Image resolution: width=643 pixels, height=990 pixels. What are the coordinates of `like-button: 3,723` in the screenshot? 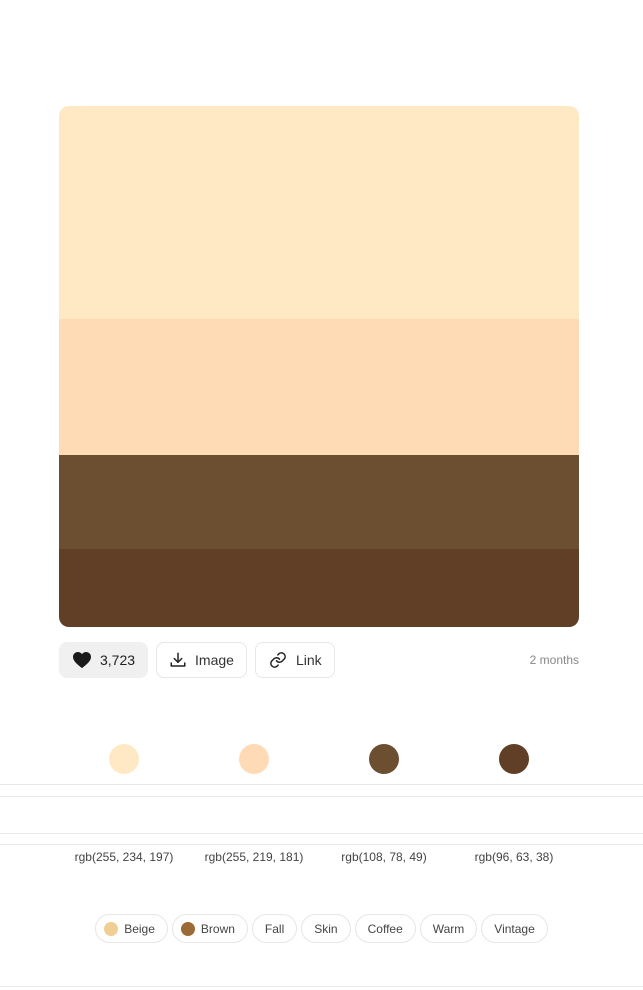 It's located at (104, 660).